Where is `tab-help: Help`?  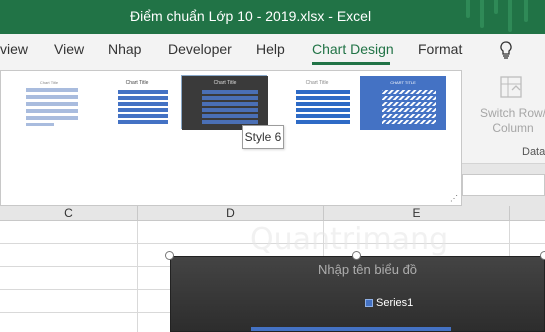 tab-help: Help is located at coordinates (270, 49).